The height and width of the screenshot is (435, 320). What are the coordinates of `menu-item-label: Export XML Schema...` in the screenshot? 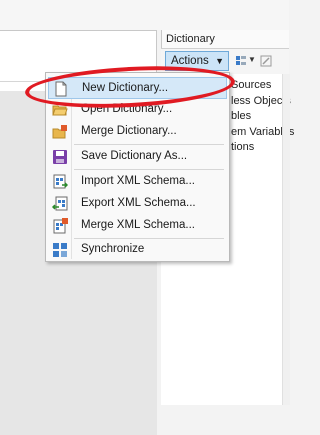 It's located at (138, 203).